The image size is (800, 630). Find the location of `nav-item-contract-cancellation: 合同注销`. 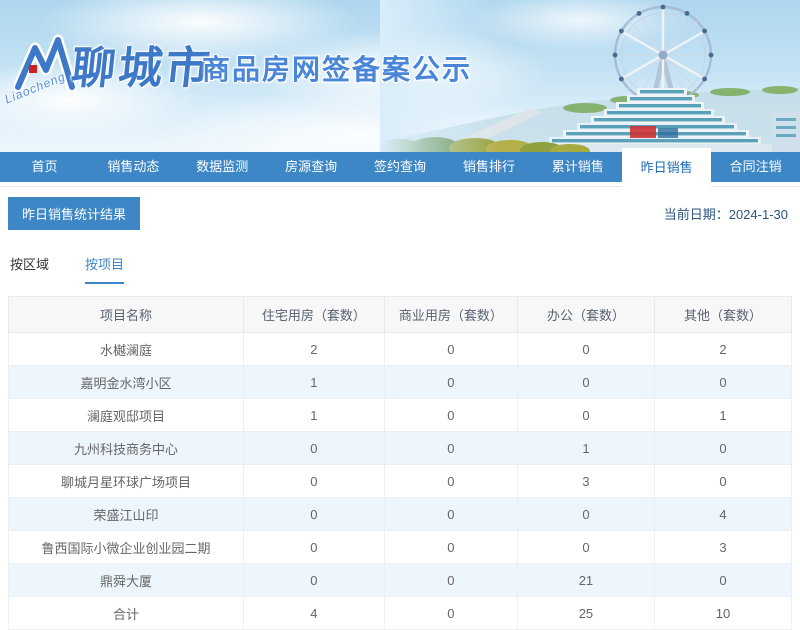

nav-item-contract-cancellation: 合同注销 is located at coordinates (755, 167).